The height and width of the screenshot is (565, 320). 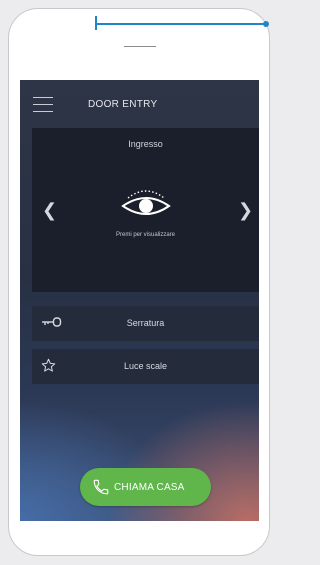 What do you see at coordinates (245, 211) in the screenshot?
I see `chevron-right-icon: ❯` at bounding box center [245, 211].